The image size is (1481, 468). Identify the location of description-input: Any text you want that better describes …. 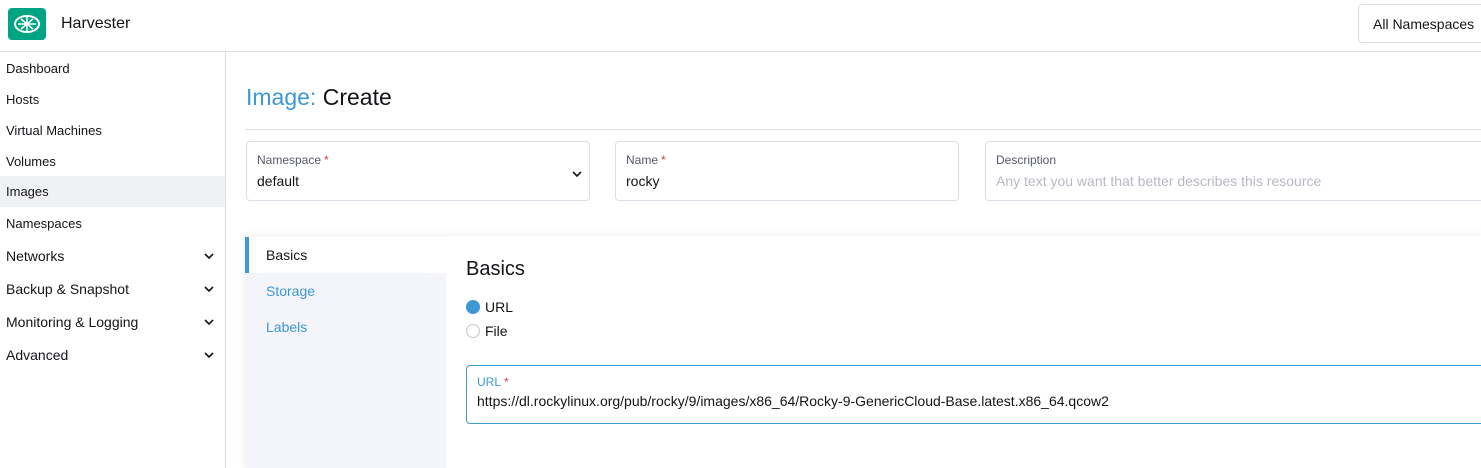
(1235, 181).